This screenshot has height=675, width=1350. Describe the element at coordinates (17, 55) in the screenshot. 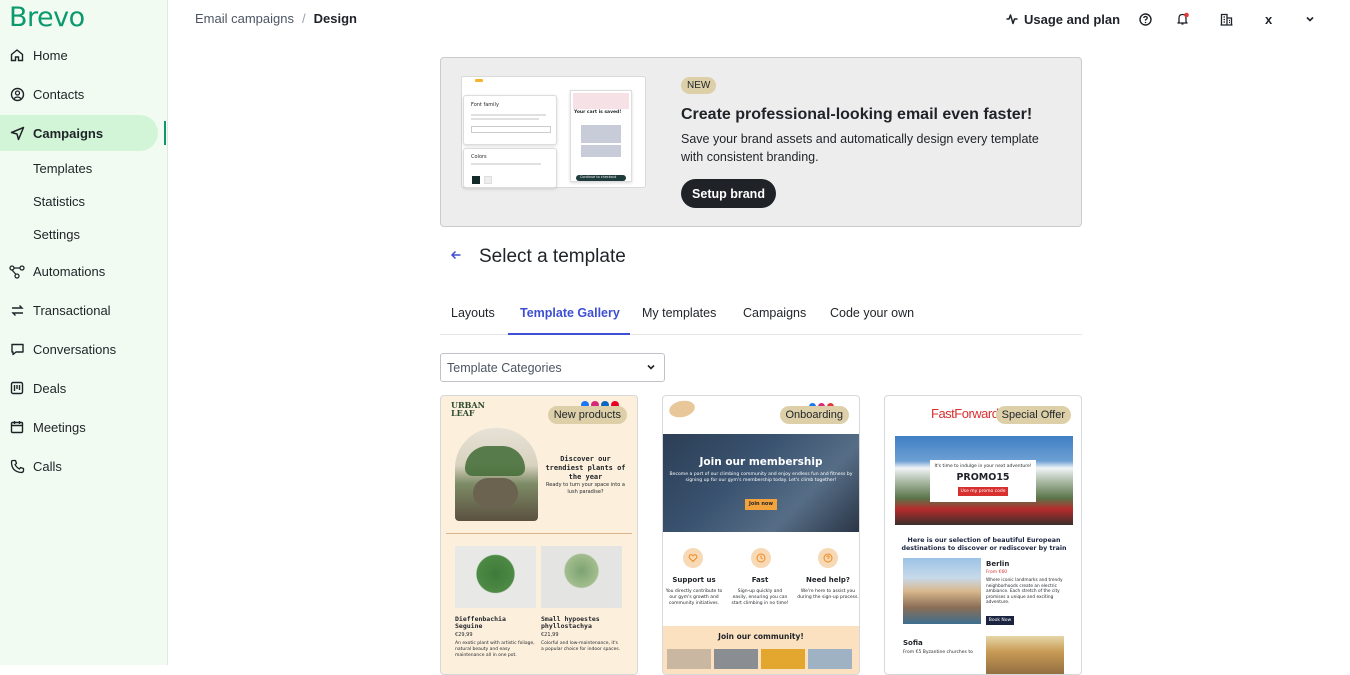

I see `home-icon` at that location.